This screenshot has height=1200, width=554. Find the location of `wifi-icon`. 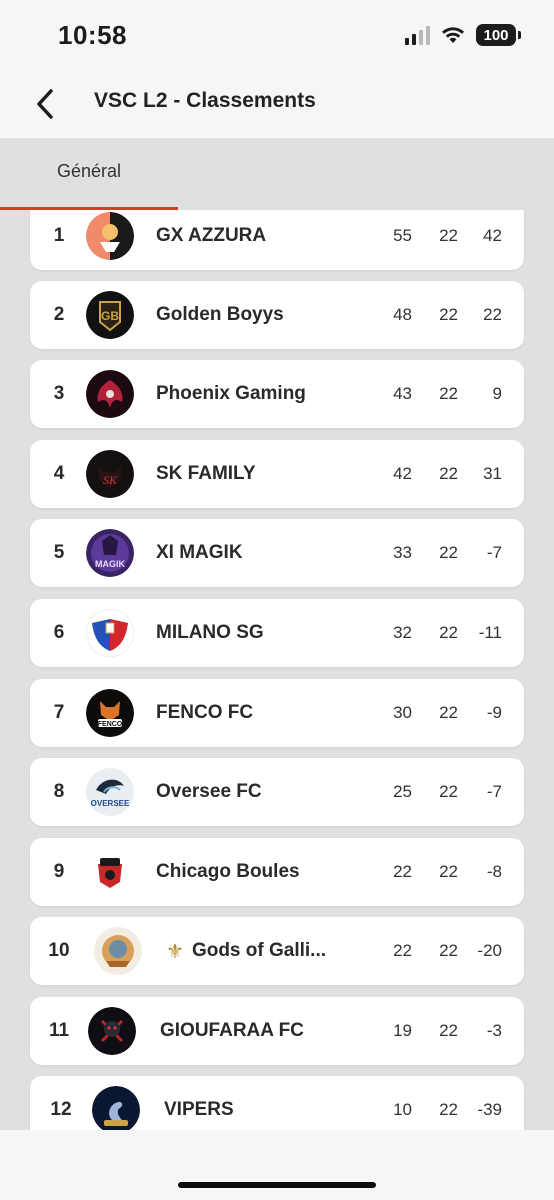

wifi-icon is located at coordinates (453, 35).